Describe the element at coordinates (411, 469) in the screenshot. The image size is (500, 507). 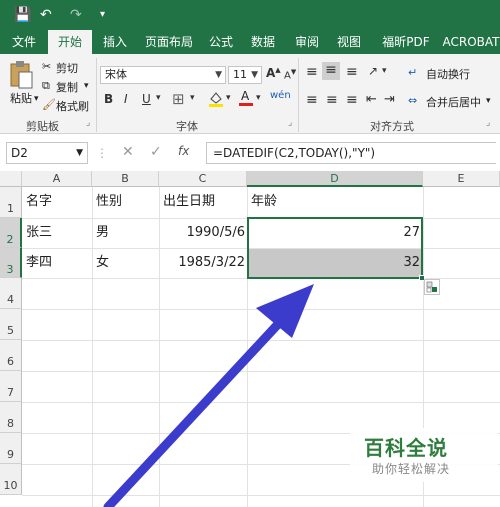
I see `watermark-subtitle: 助你轻松解决` at that location.